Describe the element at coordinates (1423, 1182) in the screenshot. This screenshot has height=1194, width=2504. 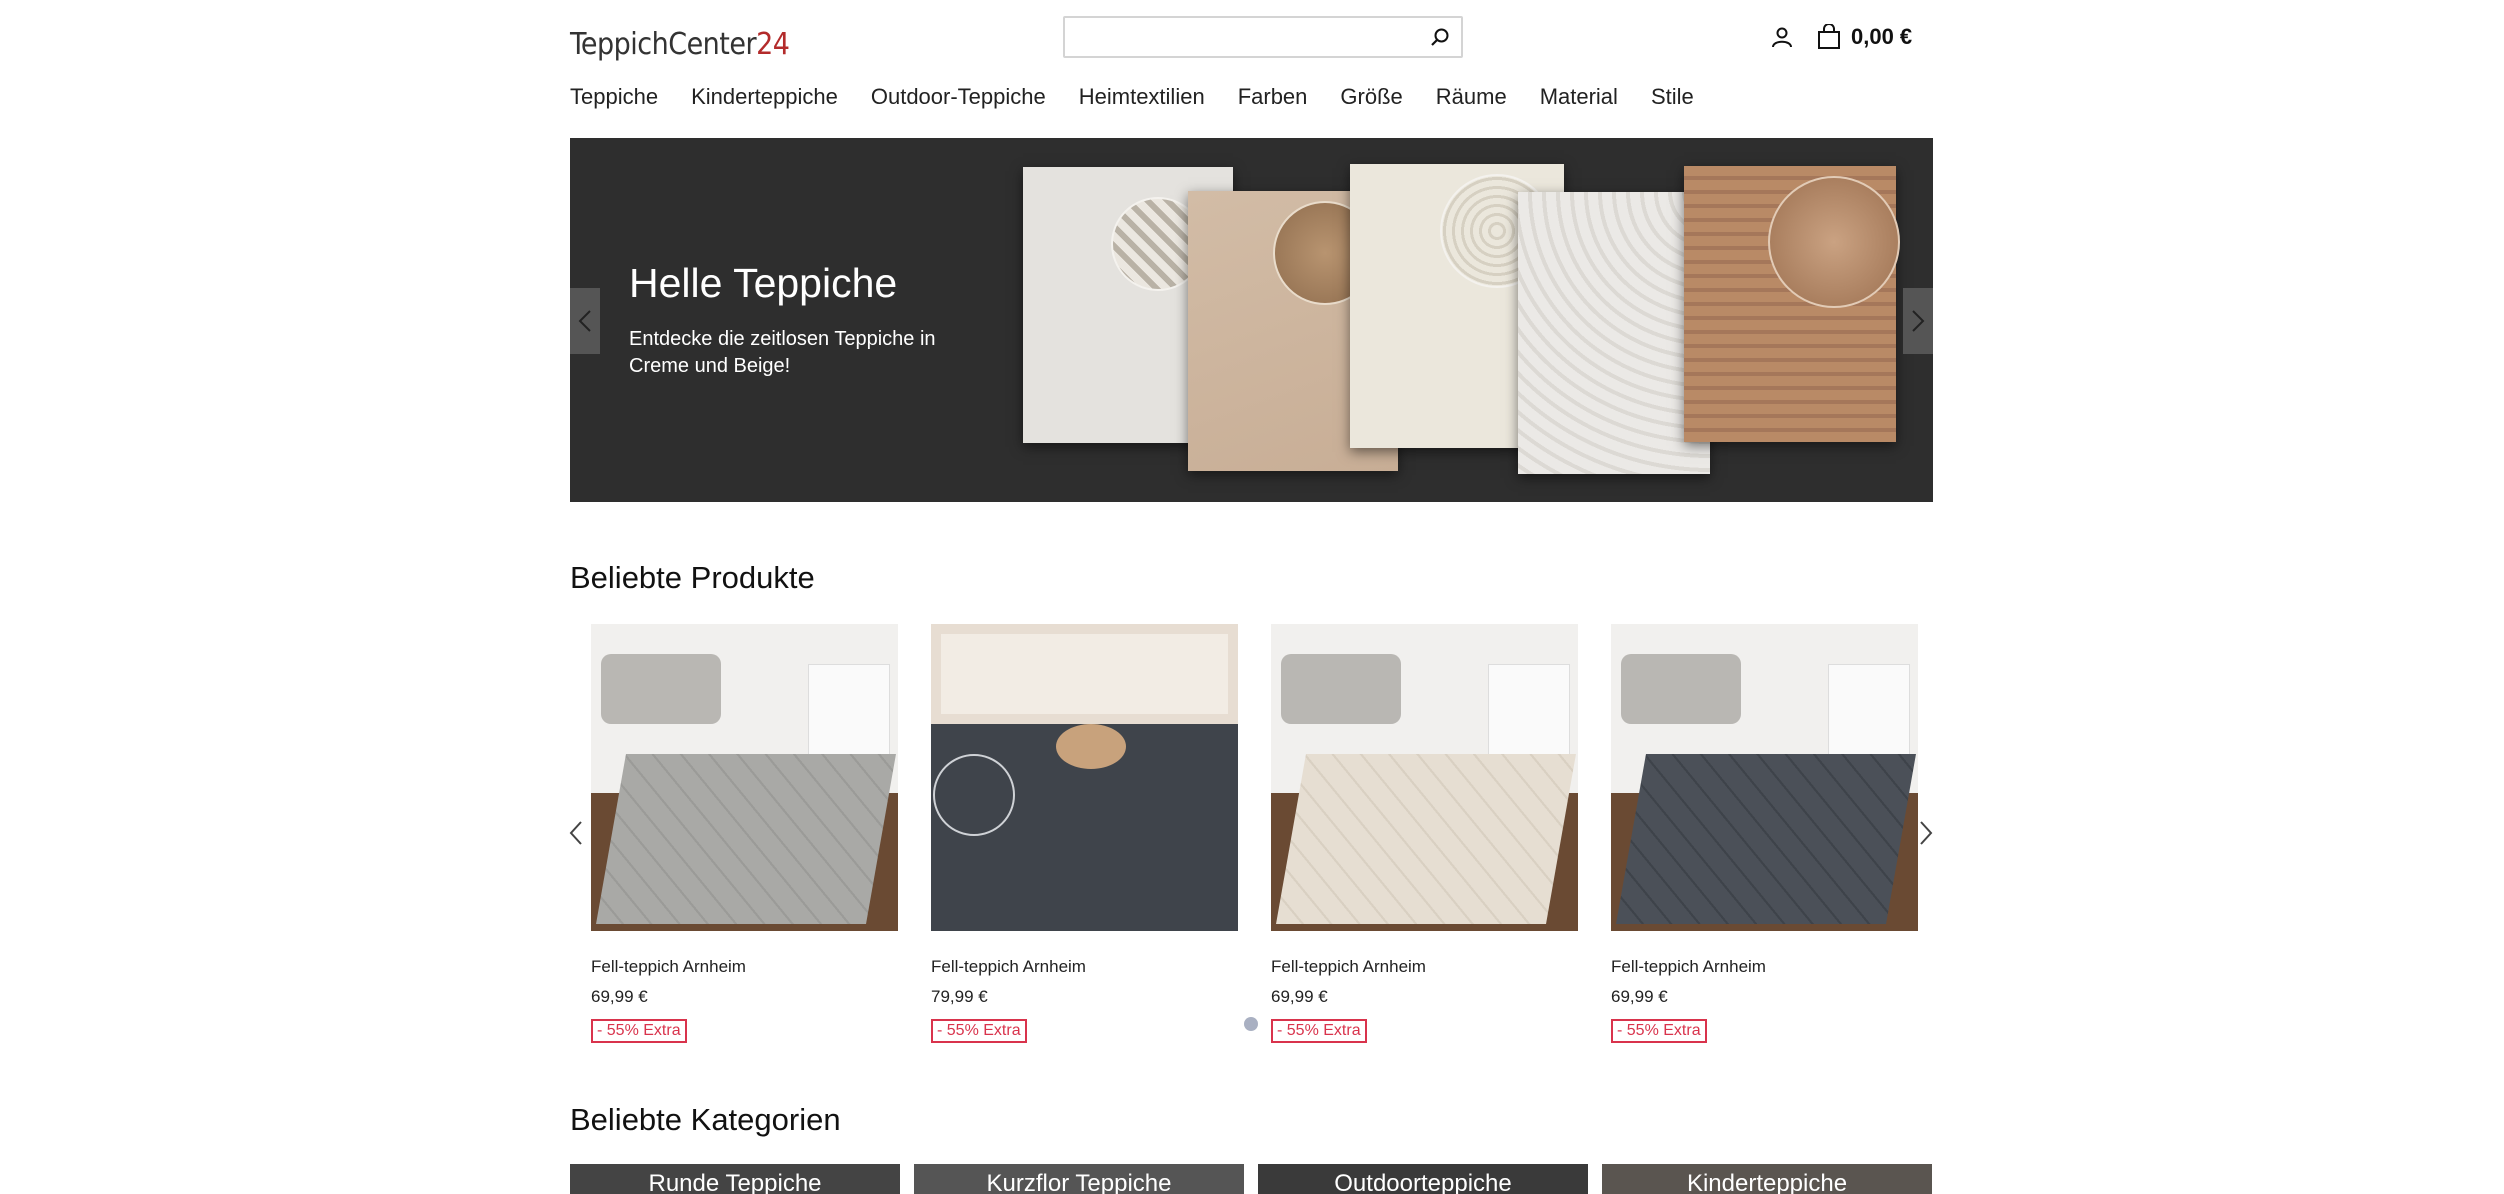
I see `category-label: Outdoorteppiche` at that location.